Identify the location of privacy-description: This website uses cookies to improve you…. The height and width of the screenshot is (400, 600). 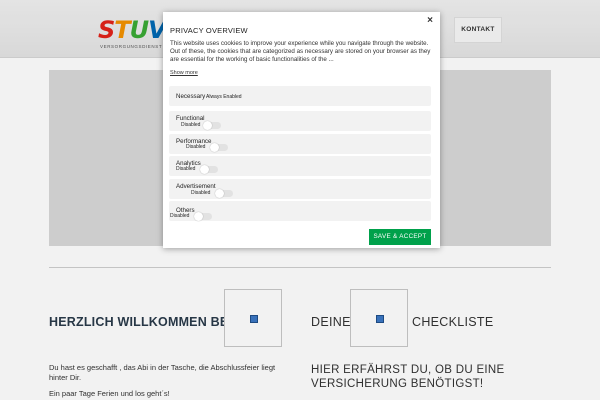
(300, 51).